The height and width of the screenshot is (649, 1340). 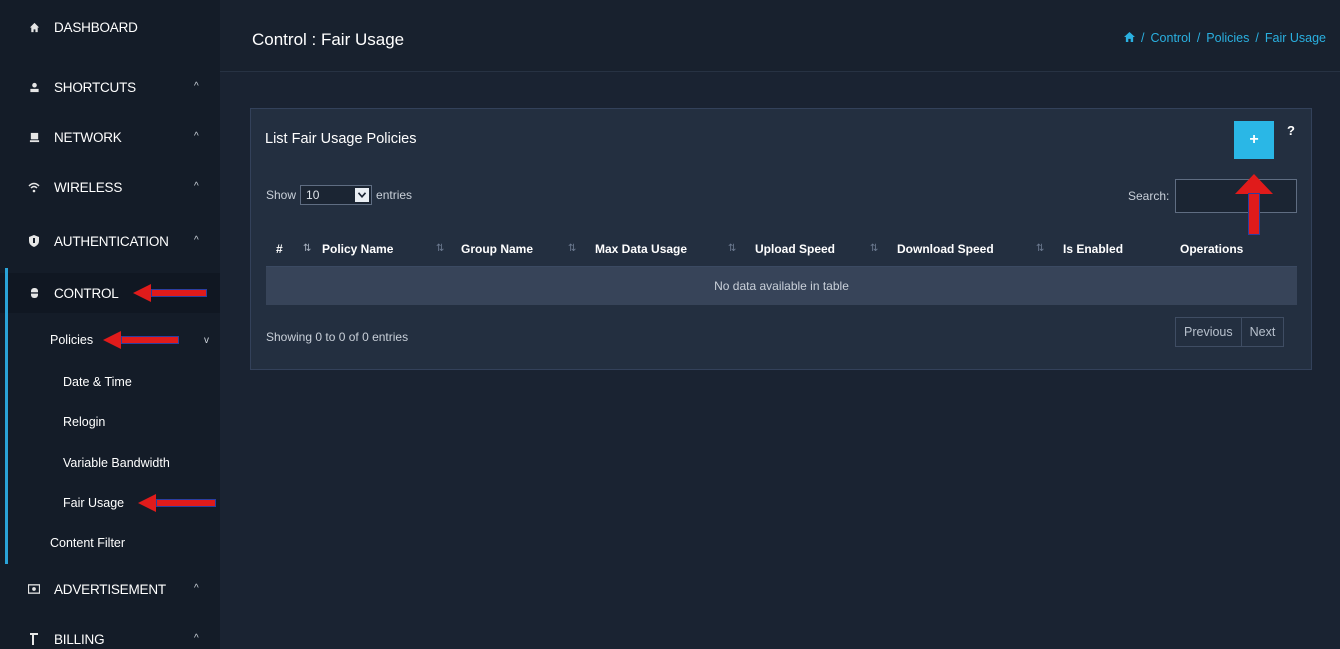 What do you see at coordinates (79, 639) in the screenshot?
I see `sidebar-item-label: BILLING` at bounding box center [79, 639].